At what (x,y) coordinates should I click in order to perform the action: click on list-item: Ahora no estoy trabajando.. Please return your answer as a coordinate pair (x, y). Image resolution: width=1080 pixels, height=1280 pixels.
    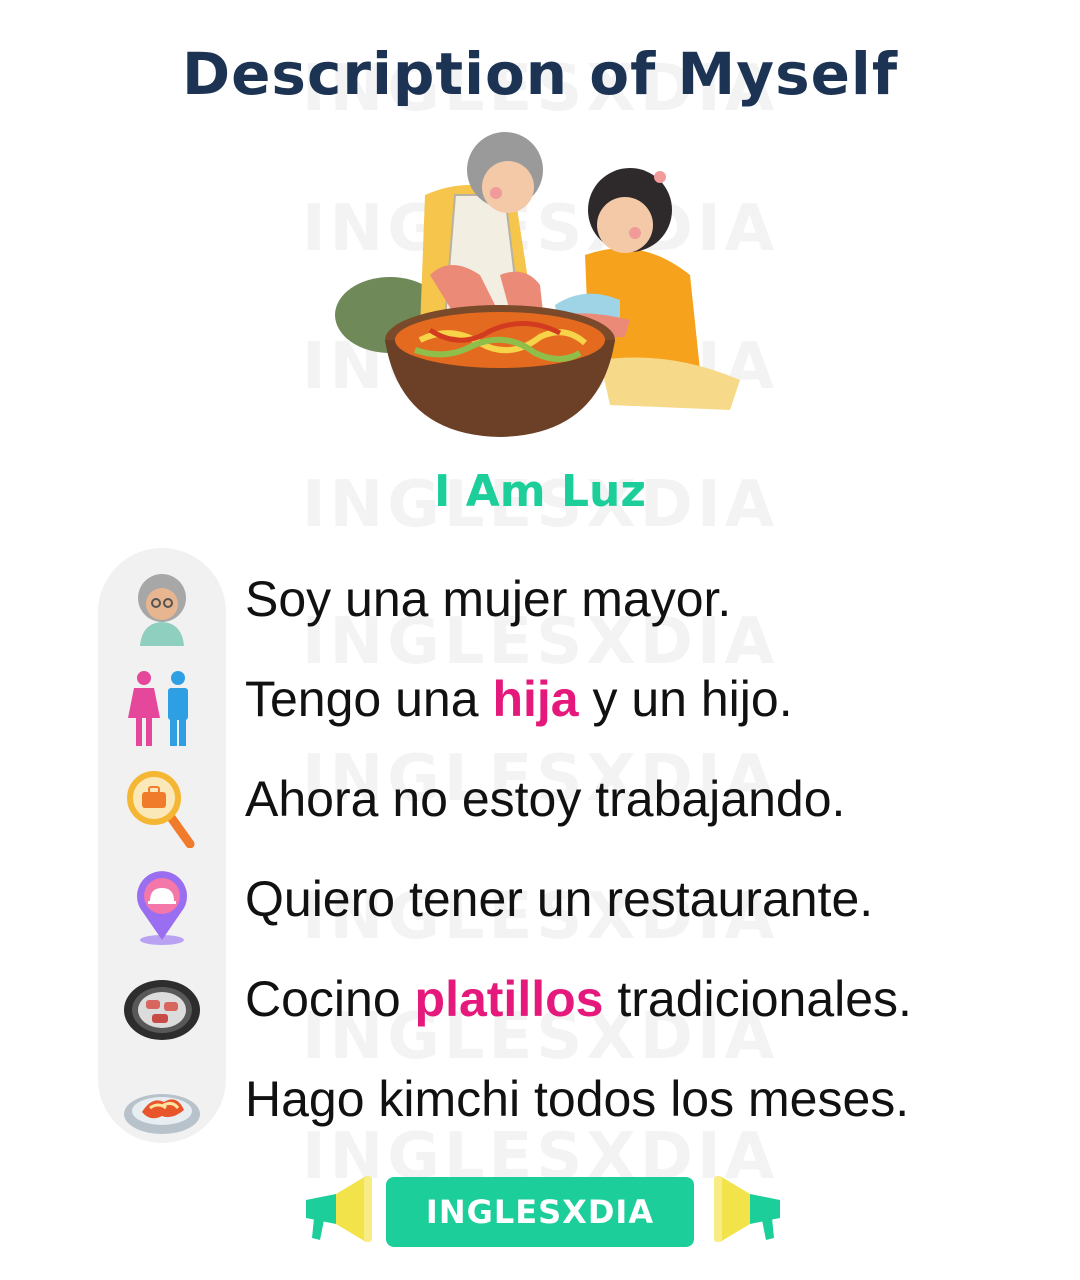
    Looking at the image, I should click on (540, 802).